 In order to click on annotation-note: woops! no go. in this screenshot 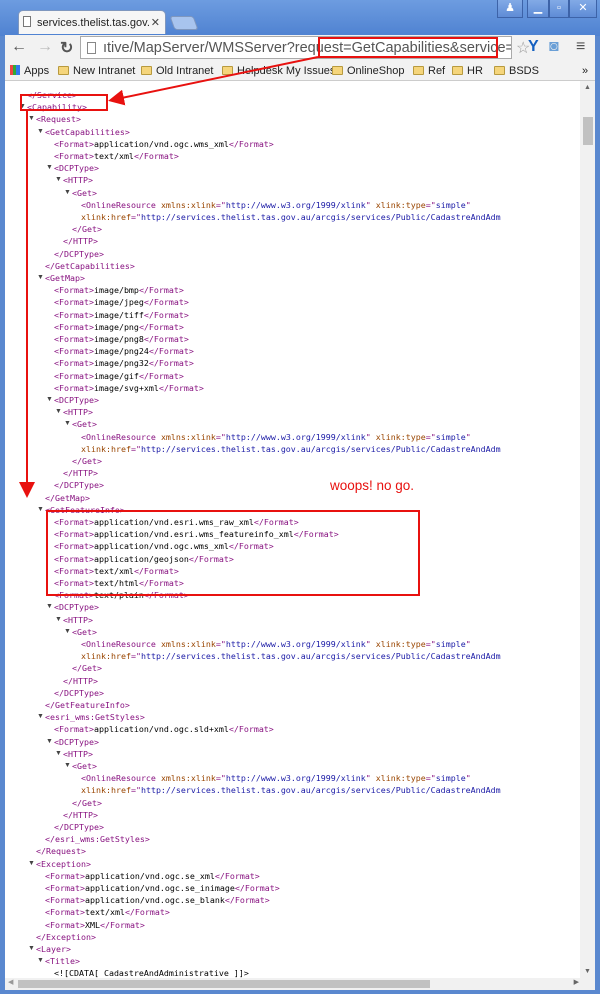, I will do `click(372, 485)`.